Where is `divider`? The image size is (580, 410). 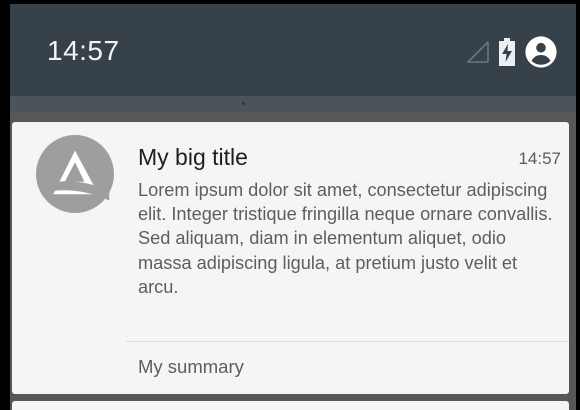
divider is located at coordinates (347, 341).